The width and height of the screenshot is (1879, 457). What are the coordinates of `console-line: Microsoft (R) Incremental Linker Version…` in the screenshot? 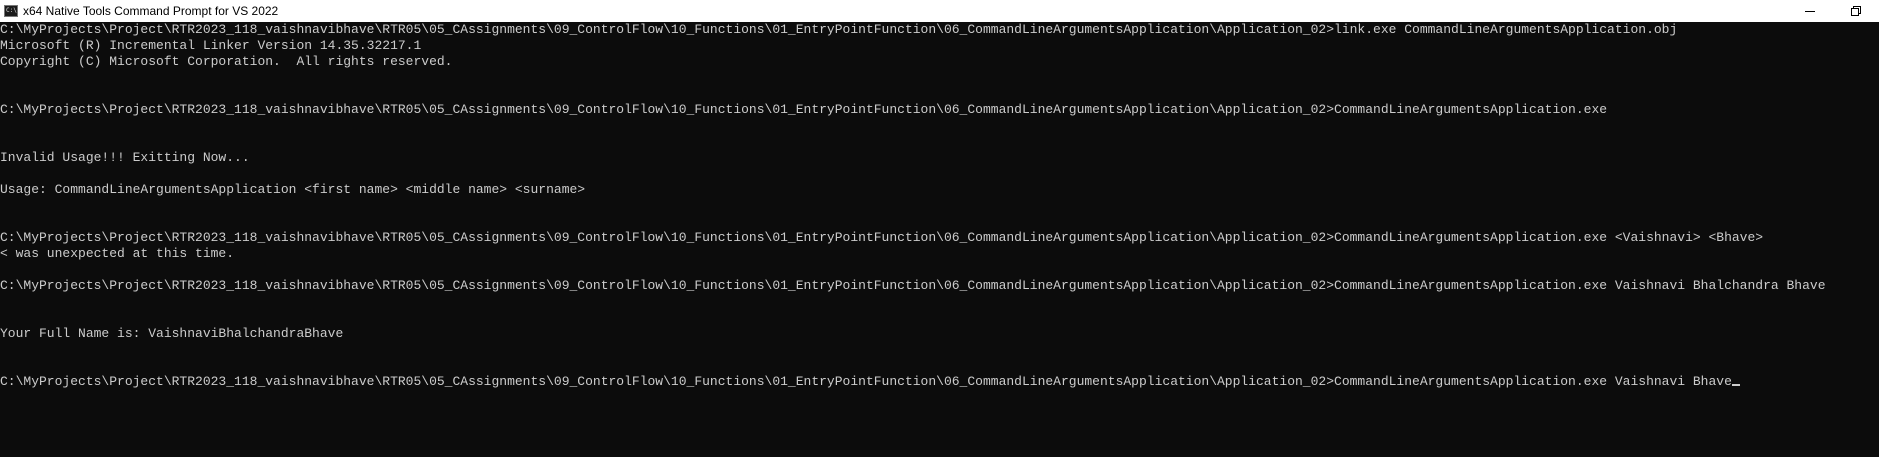 It's located at (939, 46).